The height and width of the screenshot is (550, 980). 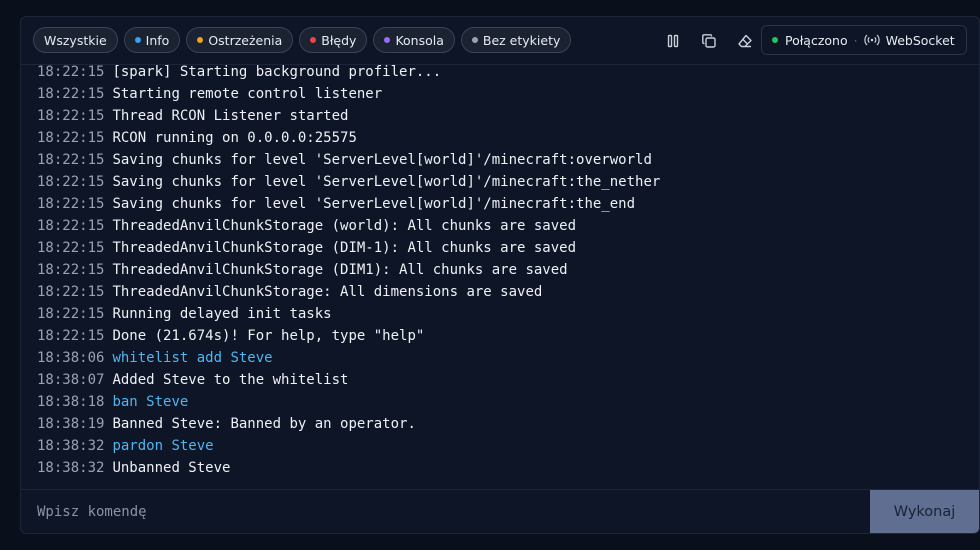 I want to click on log-line: 18:22:15 RCON running on 0.0.0.0:25575, so click(x=348, y=138).